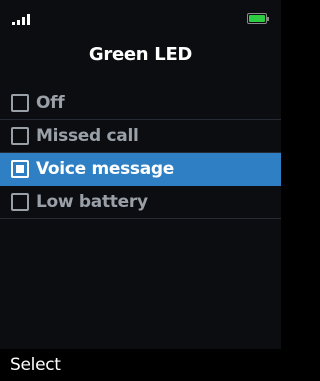  What do you see at coordinates (140, 54) in the screenshot?
I see `page-title: Green LED` at bounding box center [140, 54].